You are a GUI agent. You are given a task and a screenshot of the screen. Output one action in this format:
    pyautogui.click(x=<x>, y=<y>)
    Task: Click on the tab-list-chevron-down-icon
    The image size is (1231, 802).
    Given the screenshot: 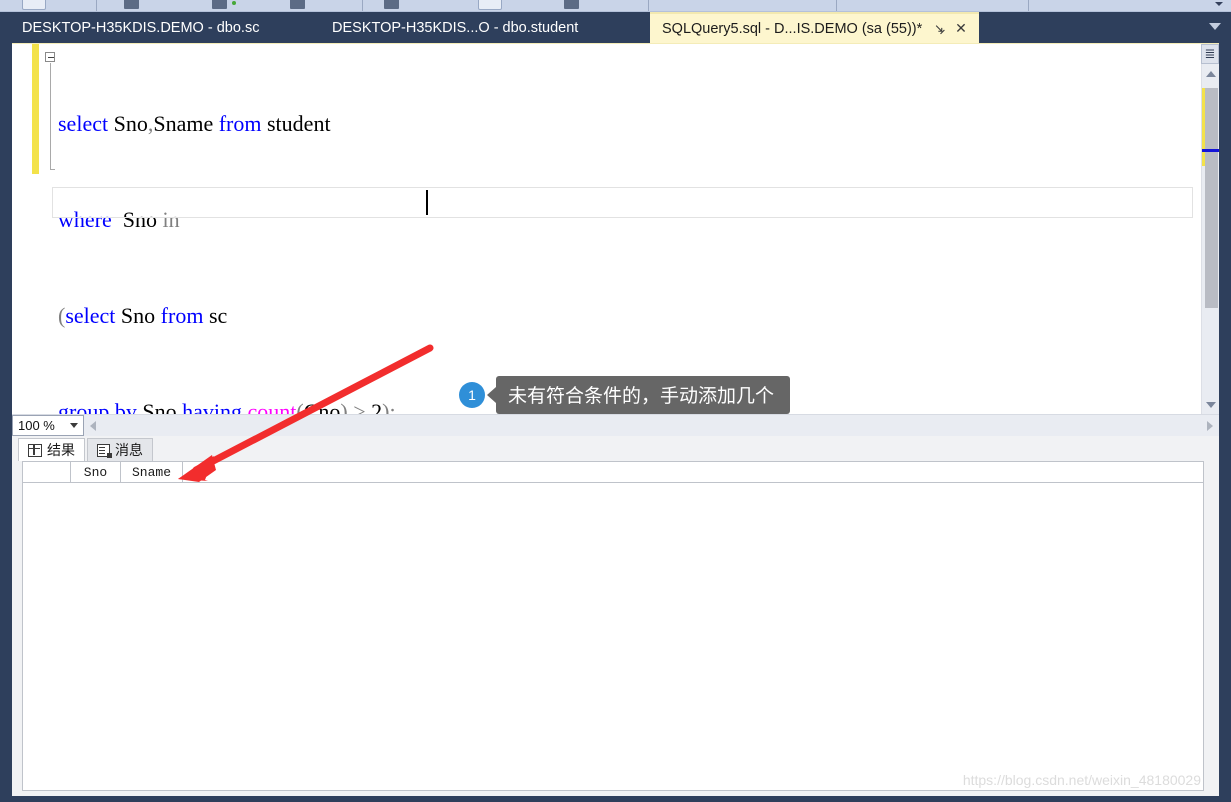 What is the action you would take?
    pyautogui.click(x=1215, y=26)
    